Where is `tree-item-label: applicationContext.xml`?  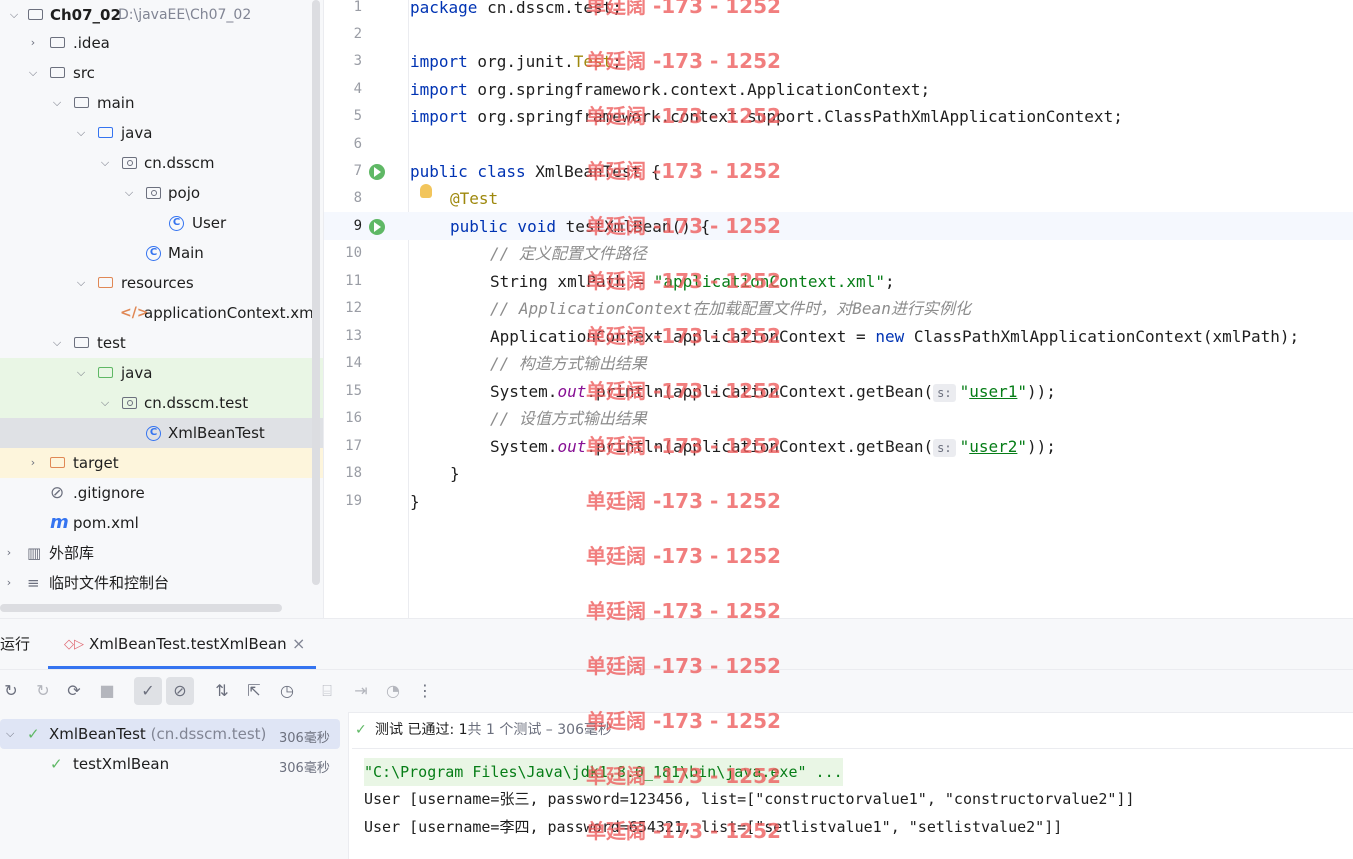 tree-item-label: applicationContext.xml is located at coordinates (231, 313).